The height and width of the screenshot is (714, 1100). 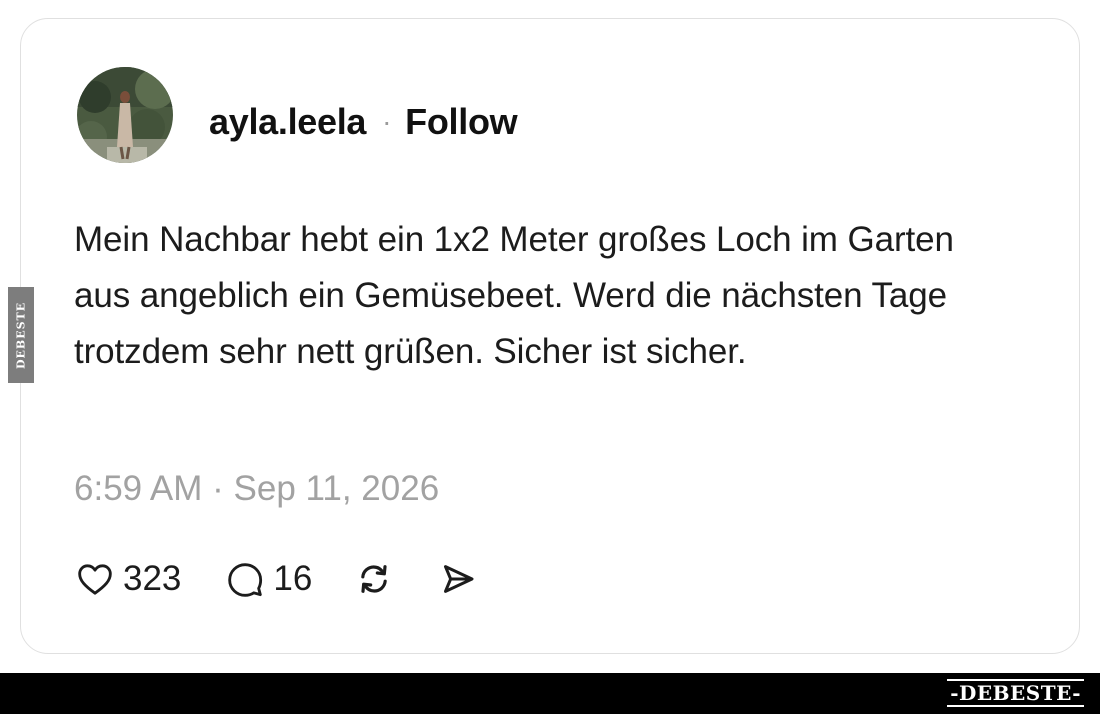 What do you see at coordinates (95, 579) in the screenshot?
I see `heart-icon` at bounding box center [95, 579].